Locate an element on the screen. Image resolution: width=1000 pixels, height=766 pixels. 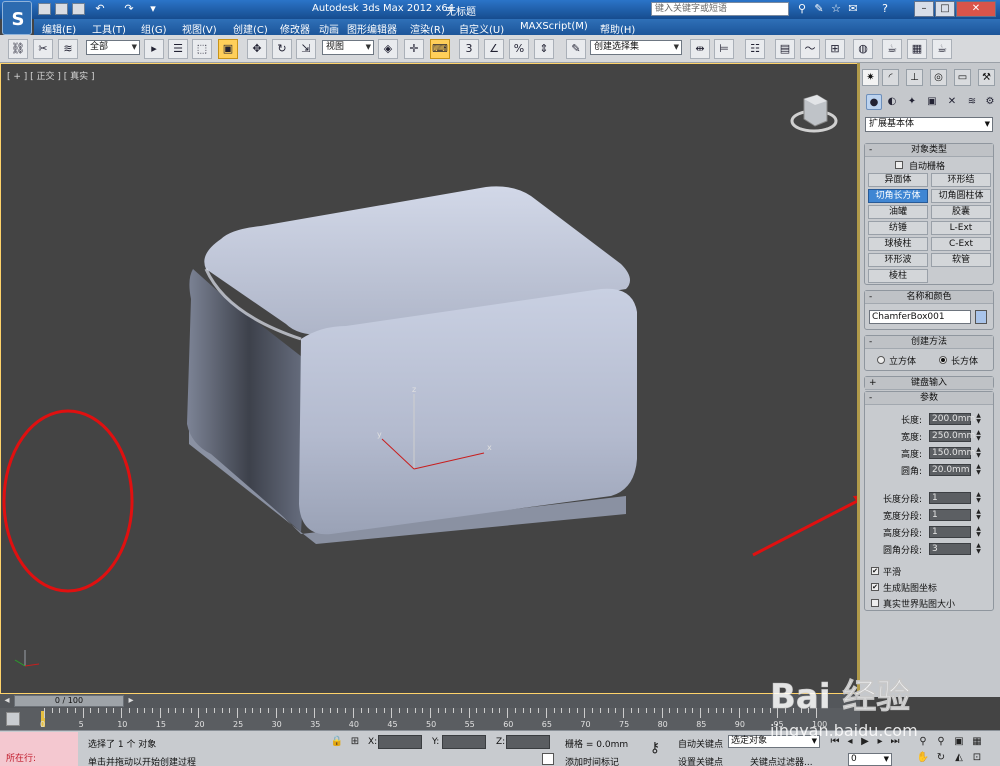
snaps-toggle-icon: 3 is located at coordinates (469, 49).